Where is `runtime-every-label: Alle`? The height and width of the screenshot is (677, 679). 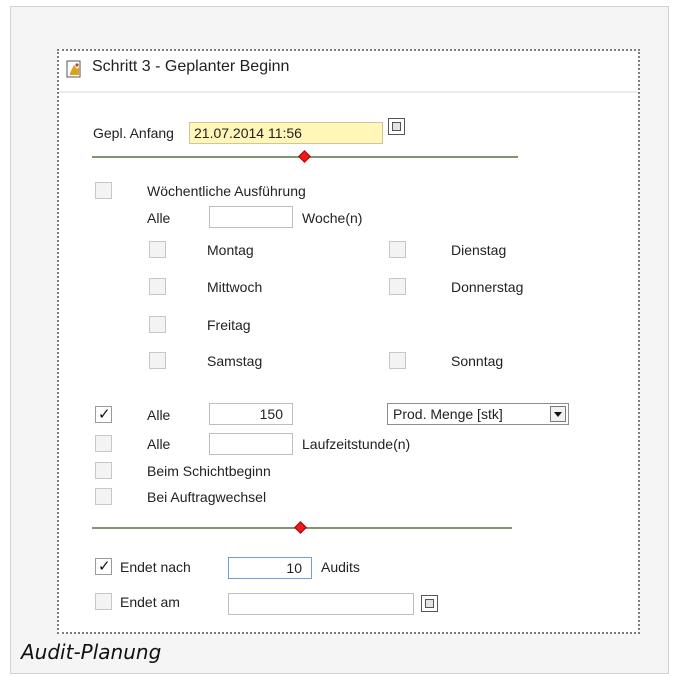
runtime-every-label: Alle is located at coordinates (159, 444).